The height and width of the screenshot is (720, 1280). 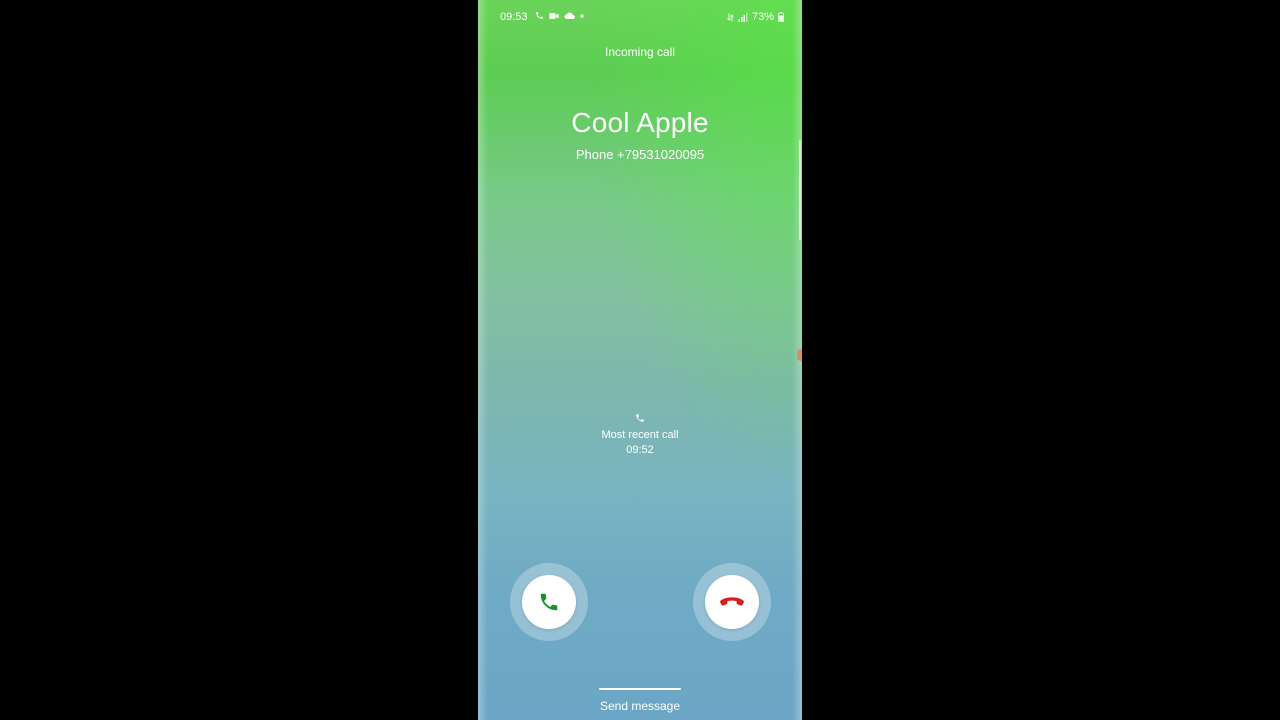 What do you see at coordinates (640, 18) in the screenshot?
I see `status-bar: 09:53 73%` at bounding box center [640, 18].